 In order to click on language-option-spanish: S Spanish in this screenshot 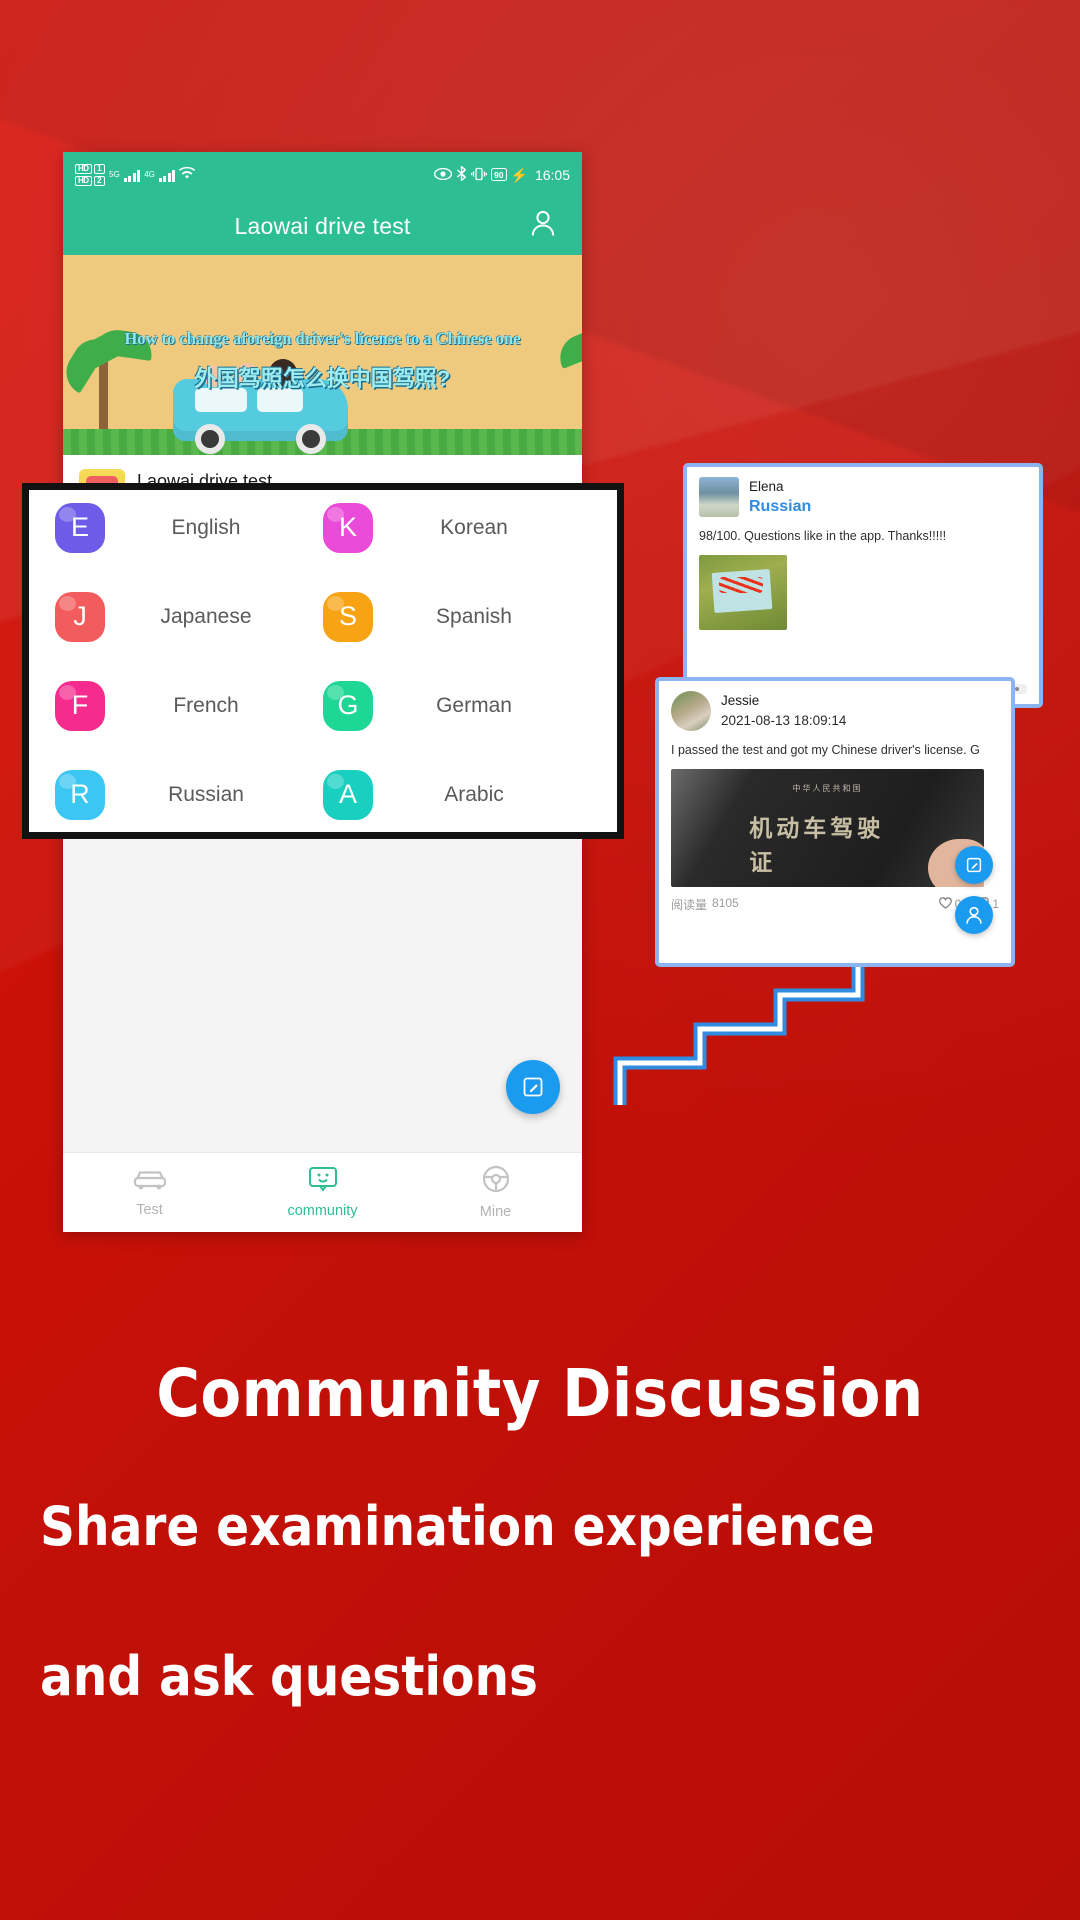, I will do `click(457, 616)`.